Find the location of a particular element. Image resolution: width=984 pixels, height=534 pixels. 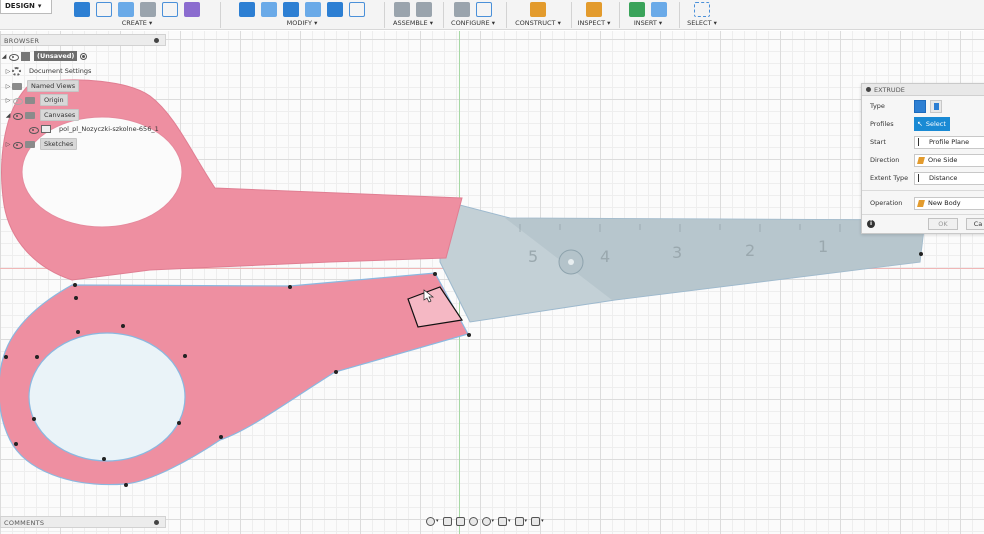

direction-row: Direction One Side is located at coordinates (923, 160).